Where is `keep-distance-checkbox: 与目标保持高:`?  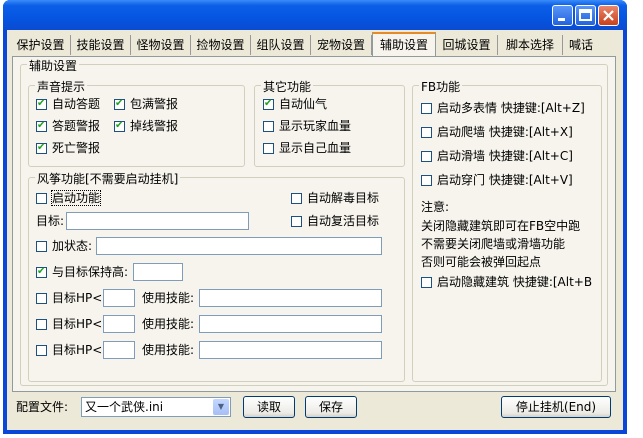
keep-distance-checkbox: 与目标保持高: is located at coordinates (82, 272).